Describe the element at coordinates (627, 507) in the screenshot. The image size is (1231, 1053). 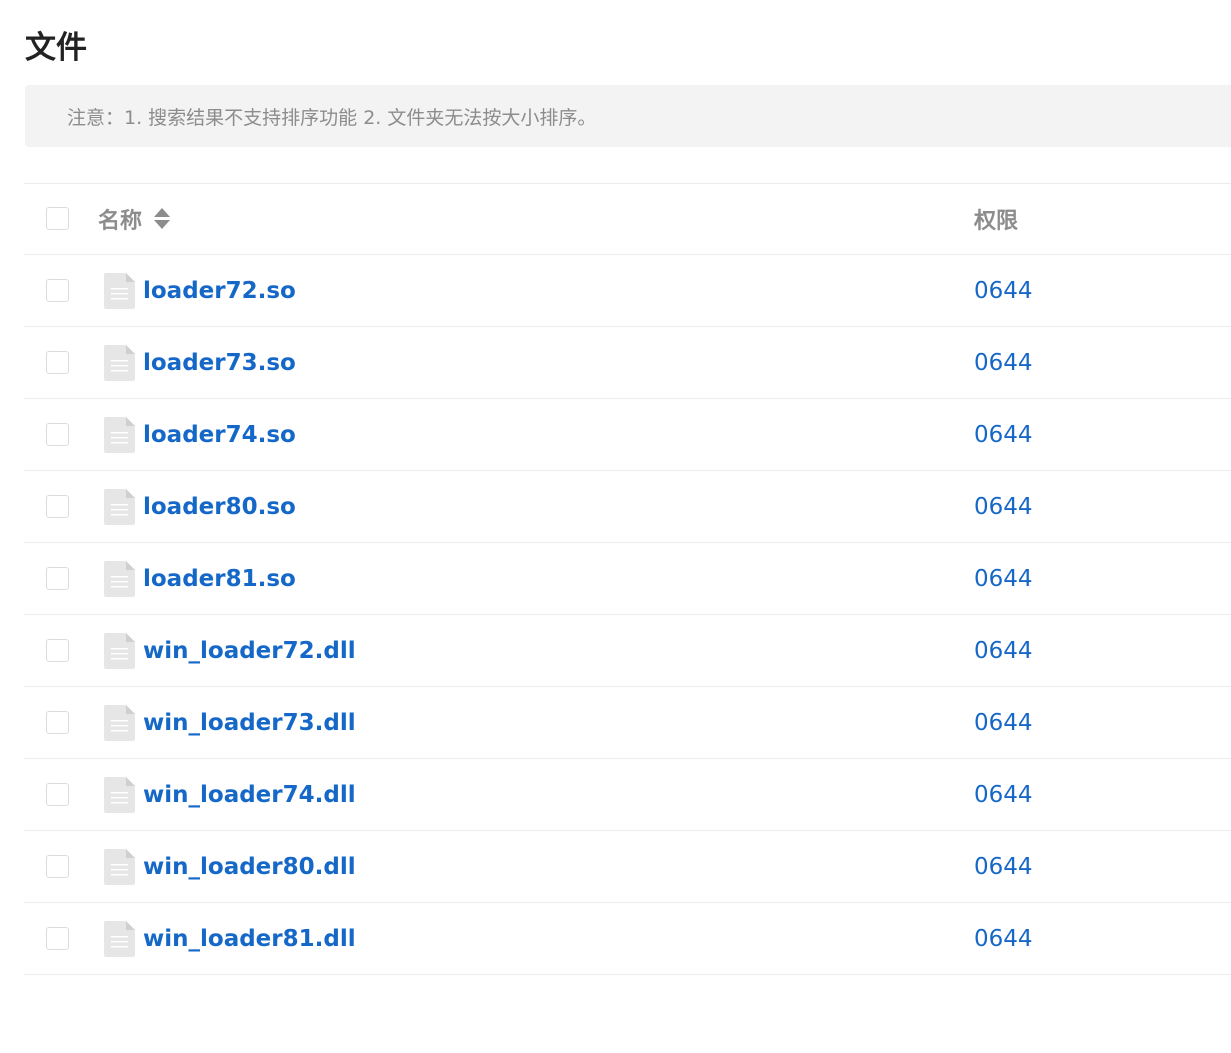
I see `table-row: loader80.so 0644` at that location.